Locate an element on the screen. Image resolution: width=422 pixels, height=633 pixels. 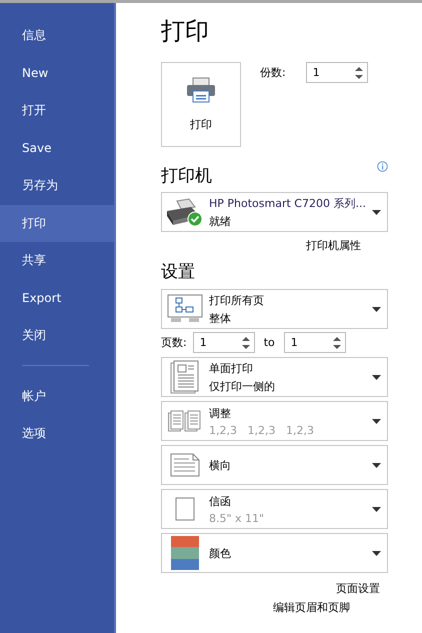
page-from-spinner: 1 is located at coordinates (223, 342).